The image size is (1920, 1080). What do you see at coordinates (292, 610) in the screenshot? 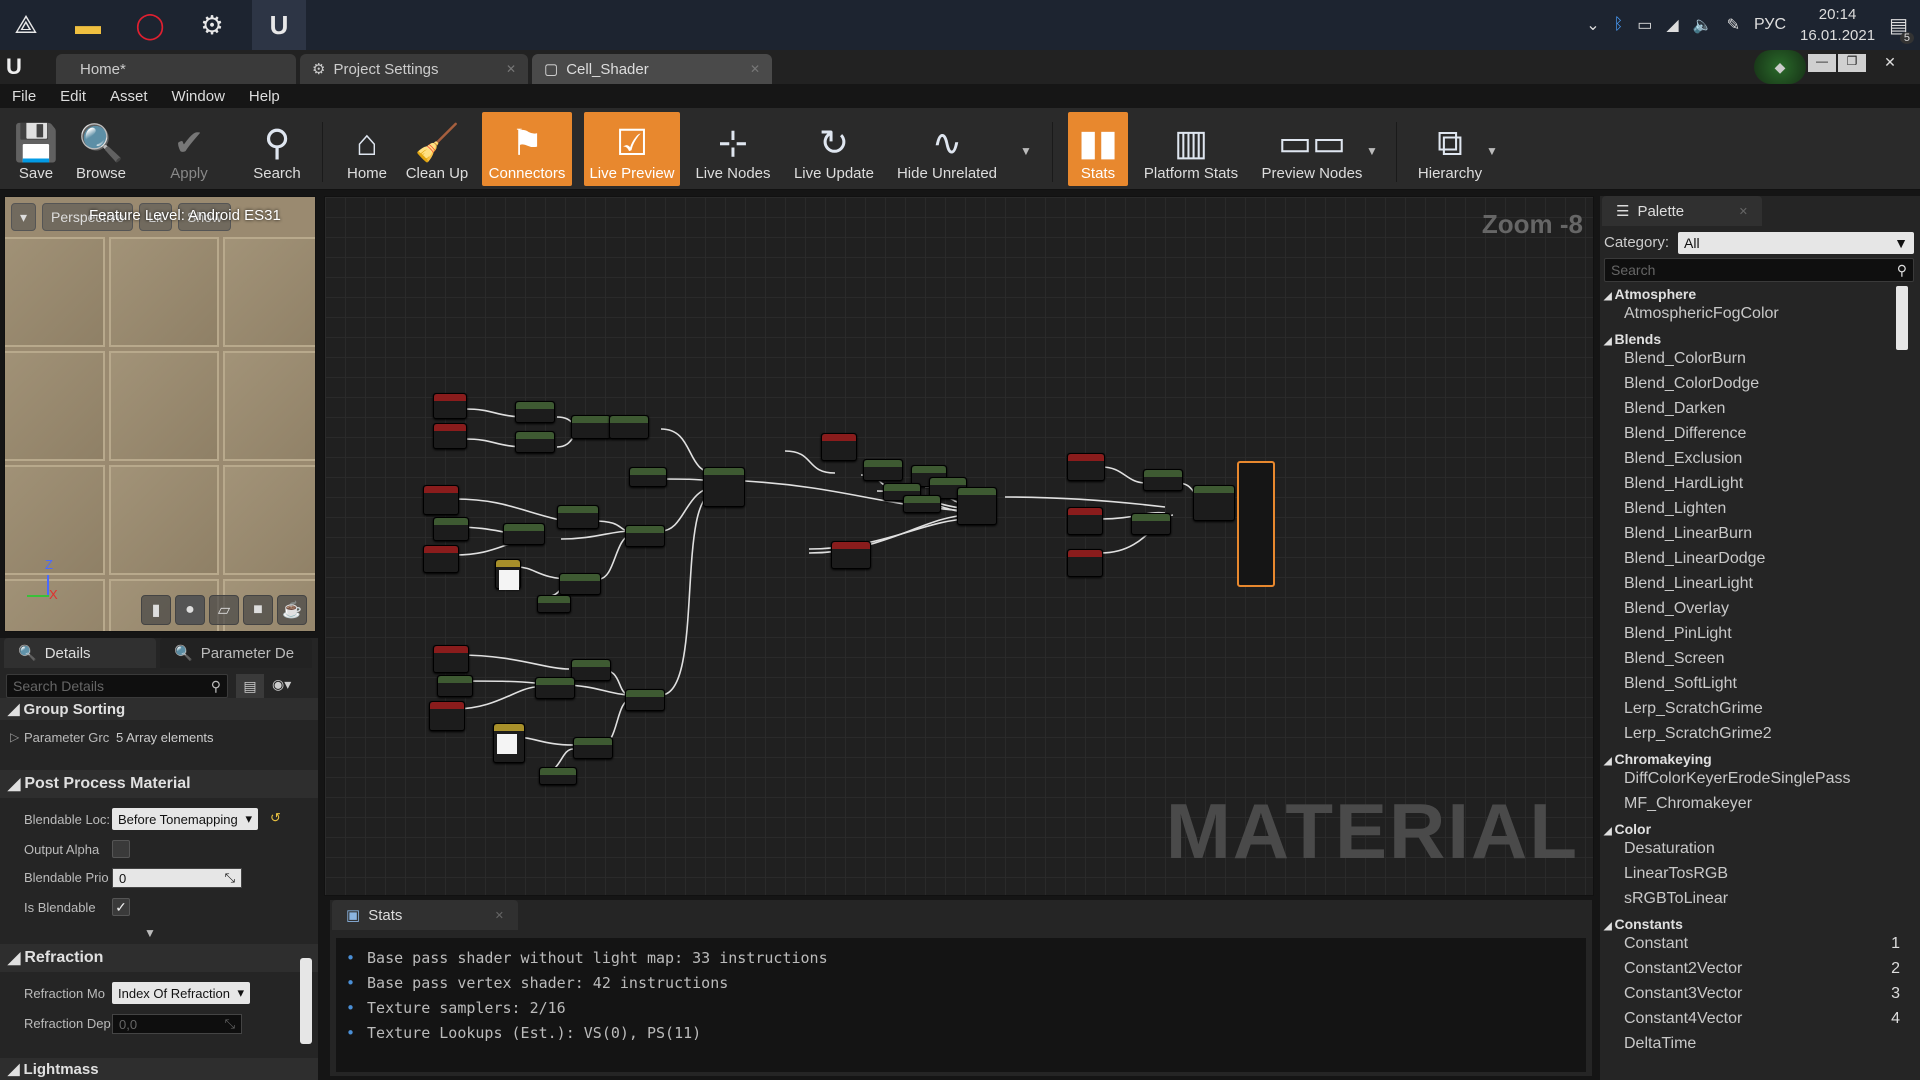
I see `teapot-shape-icon: ☕` at bounding box center [292, 610].